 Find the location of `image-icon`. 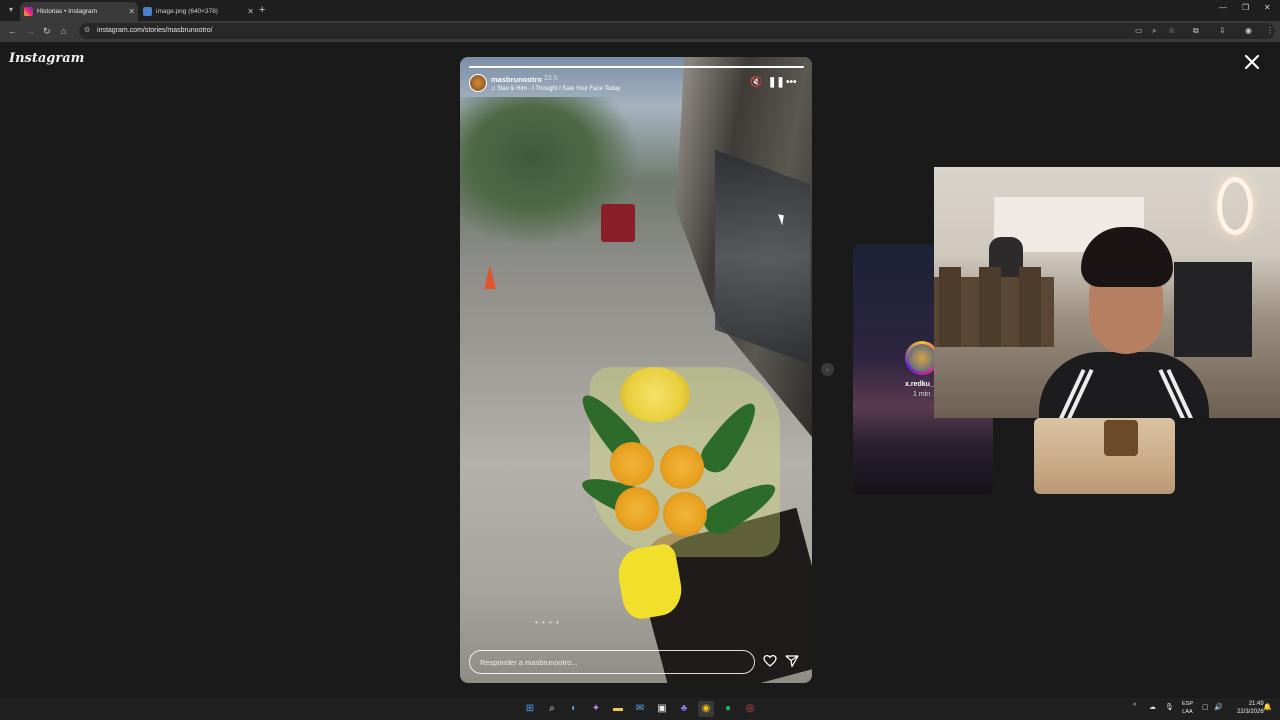

image-icon is located at coordinates (147, 11).